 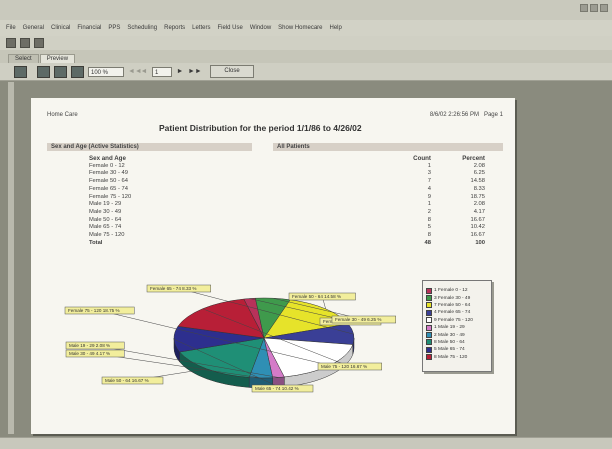 I want to click on legend-label: 3 Female 30 - 49, so click(x=452, y=298).